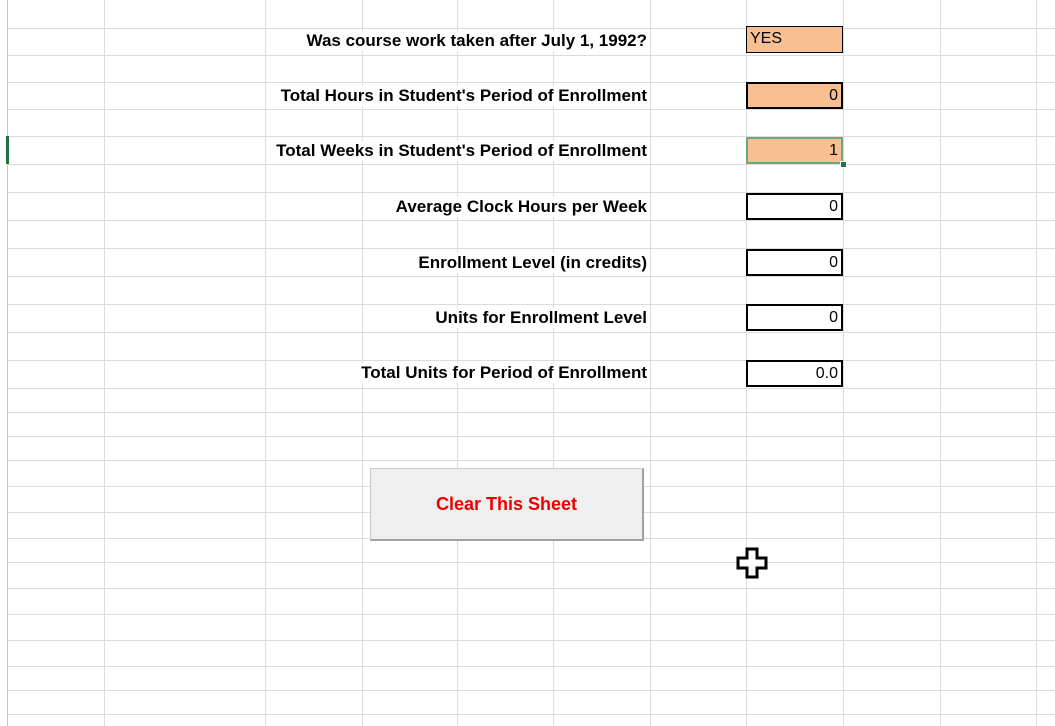 The width and height of the screenshot is (1055, 726). Describe the element at coordinates (843, 164) in the screenshot. I see `selection-fill-handle` at that location.